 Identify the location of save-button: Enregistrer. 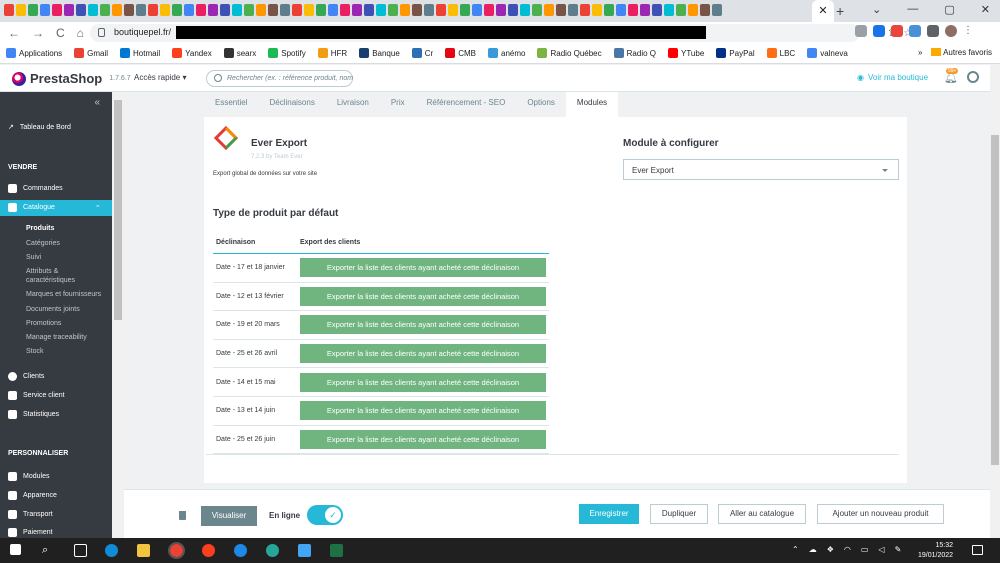
(609, 514).